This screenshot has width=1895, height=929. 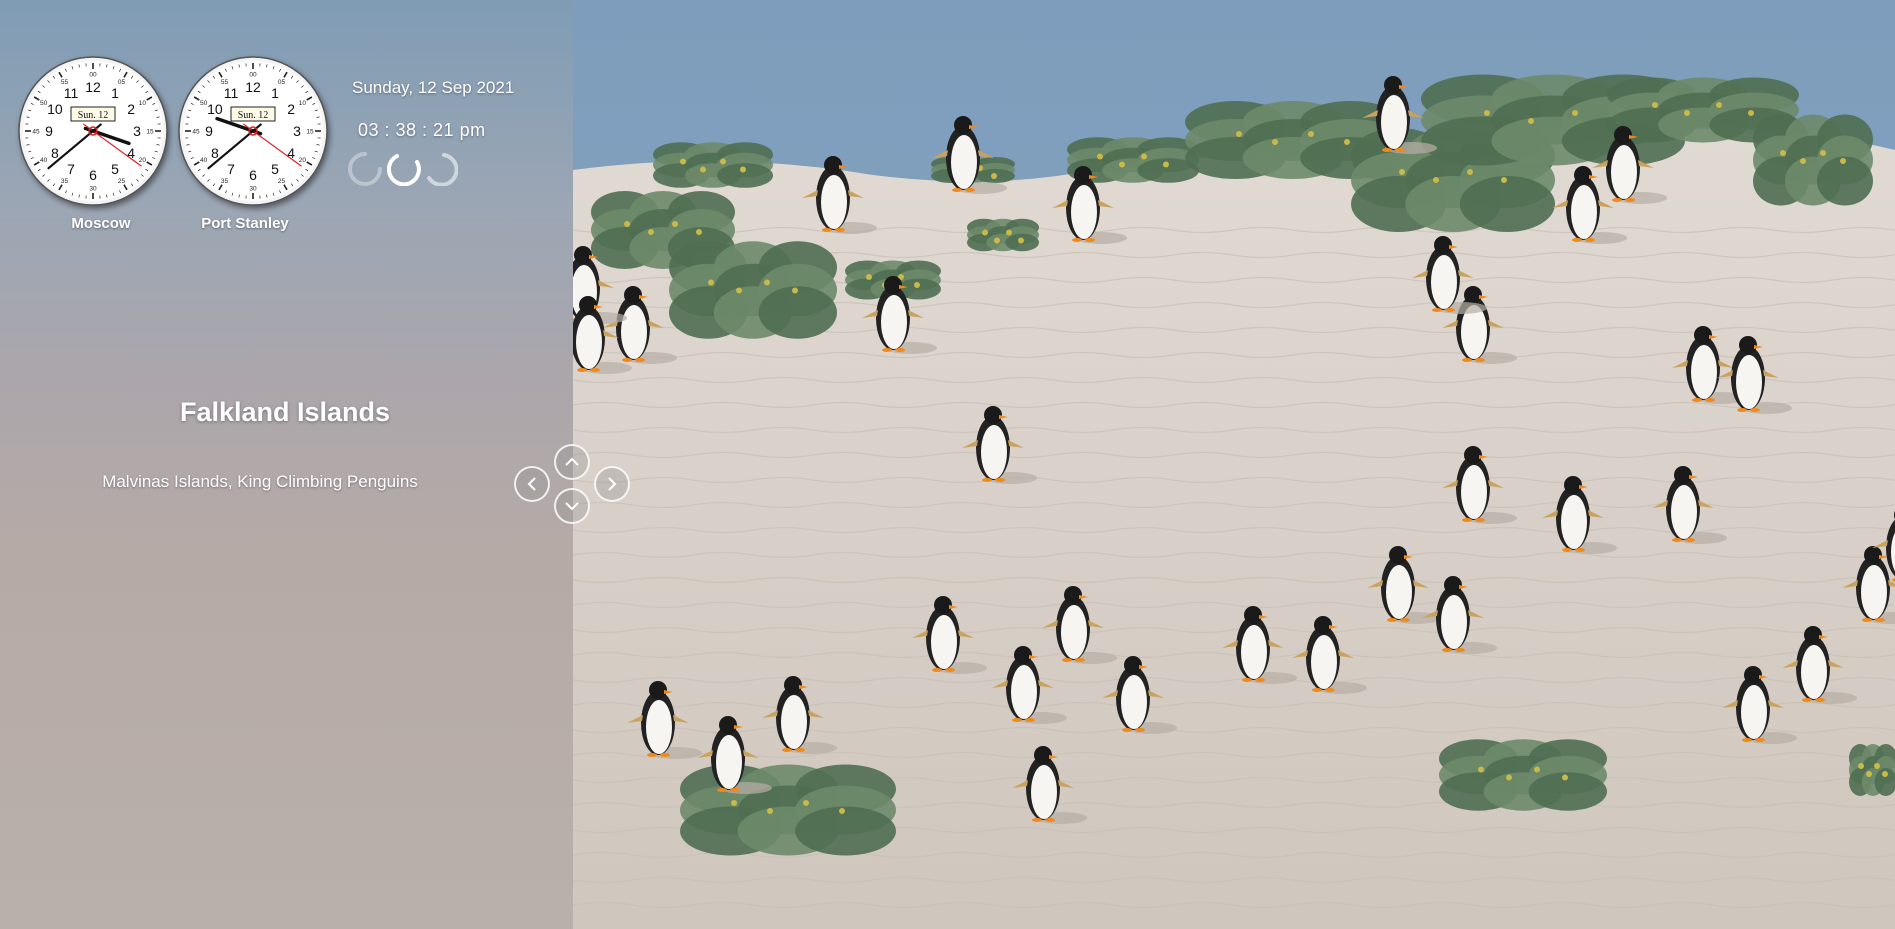 What do you see at coordinates (143, 103) in the screenshot?
I see `clock-minute-number: 10` at bounding box center [143, 103].